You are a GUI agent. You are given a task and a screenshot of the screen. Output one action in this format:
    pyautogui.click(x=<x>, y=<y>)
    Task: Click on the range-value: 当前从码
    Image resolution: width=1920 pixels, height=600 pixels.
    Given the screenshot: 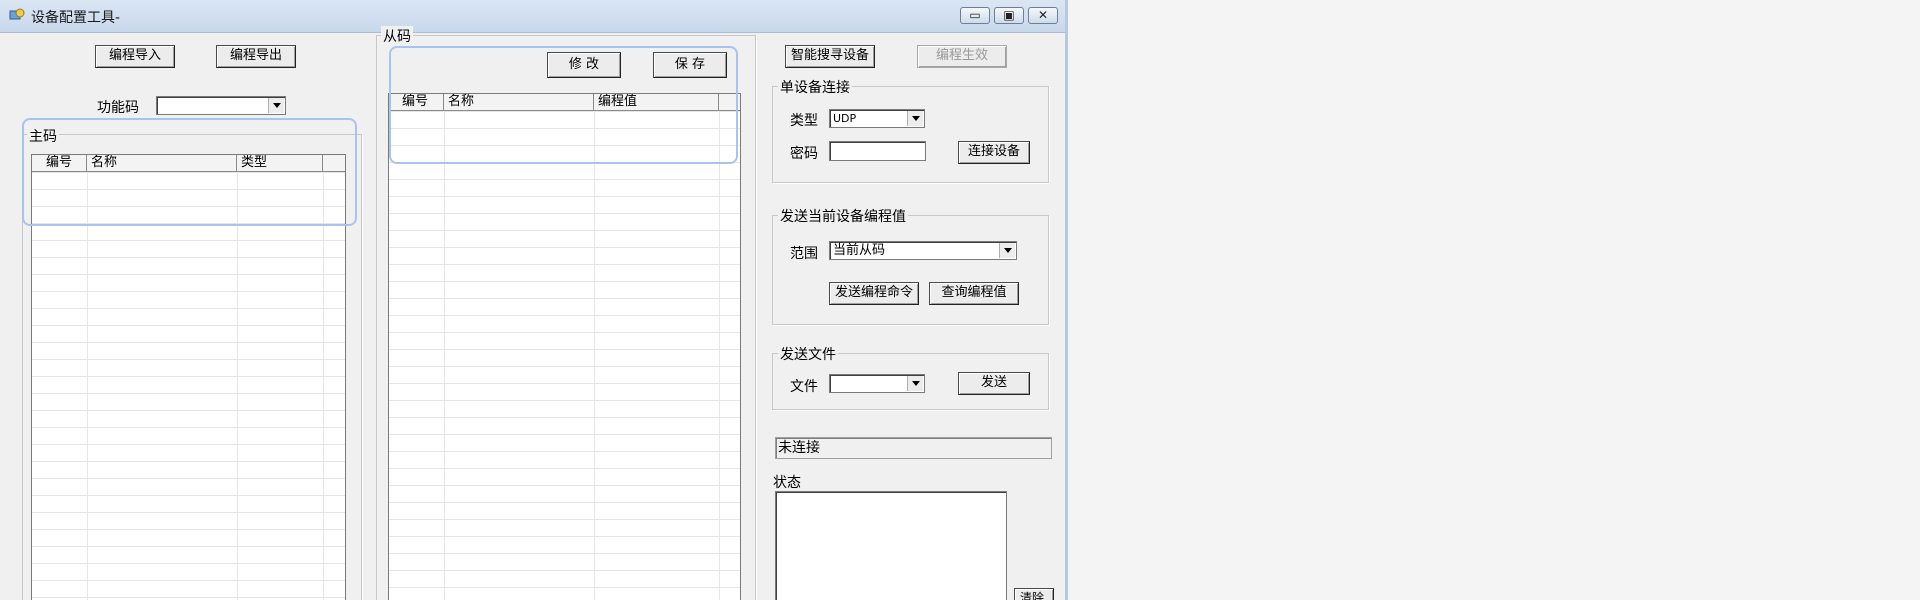 What is the action you would take?
    pyautogui.click(x=859, y=250)
    